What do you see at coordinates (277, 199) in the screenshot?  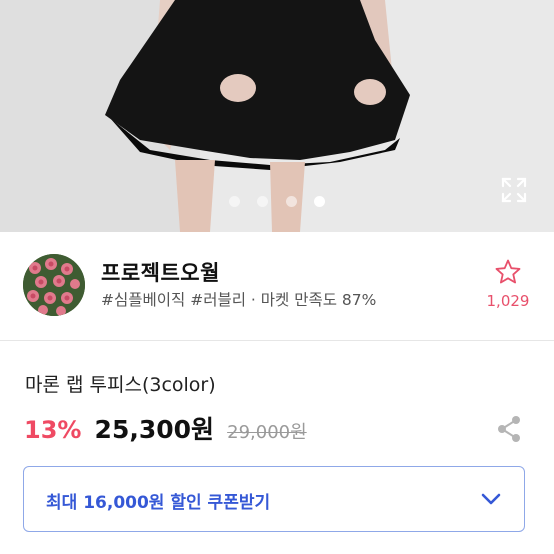 I see `gallery-pagination` at bounding box center [277, 199].